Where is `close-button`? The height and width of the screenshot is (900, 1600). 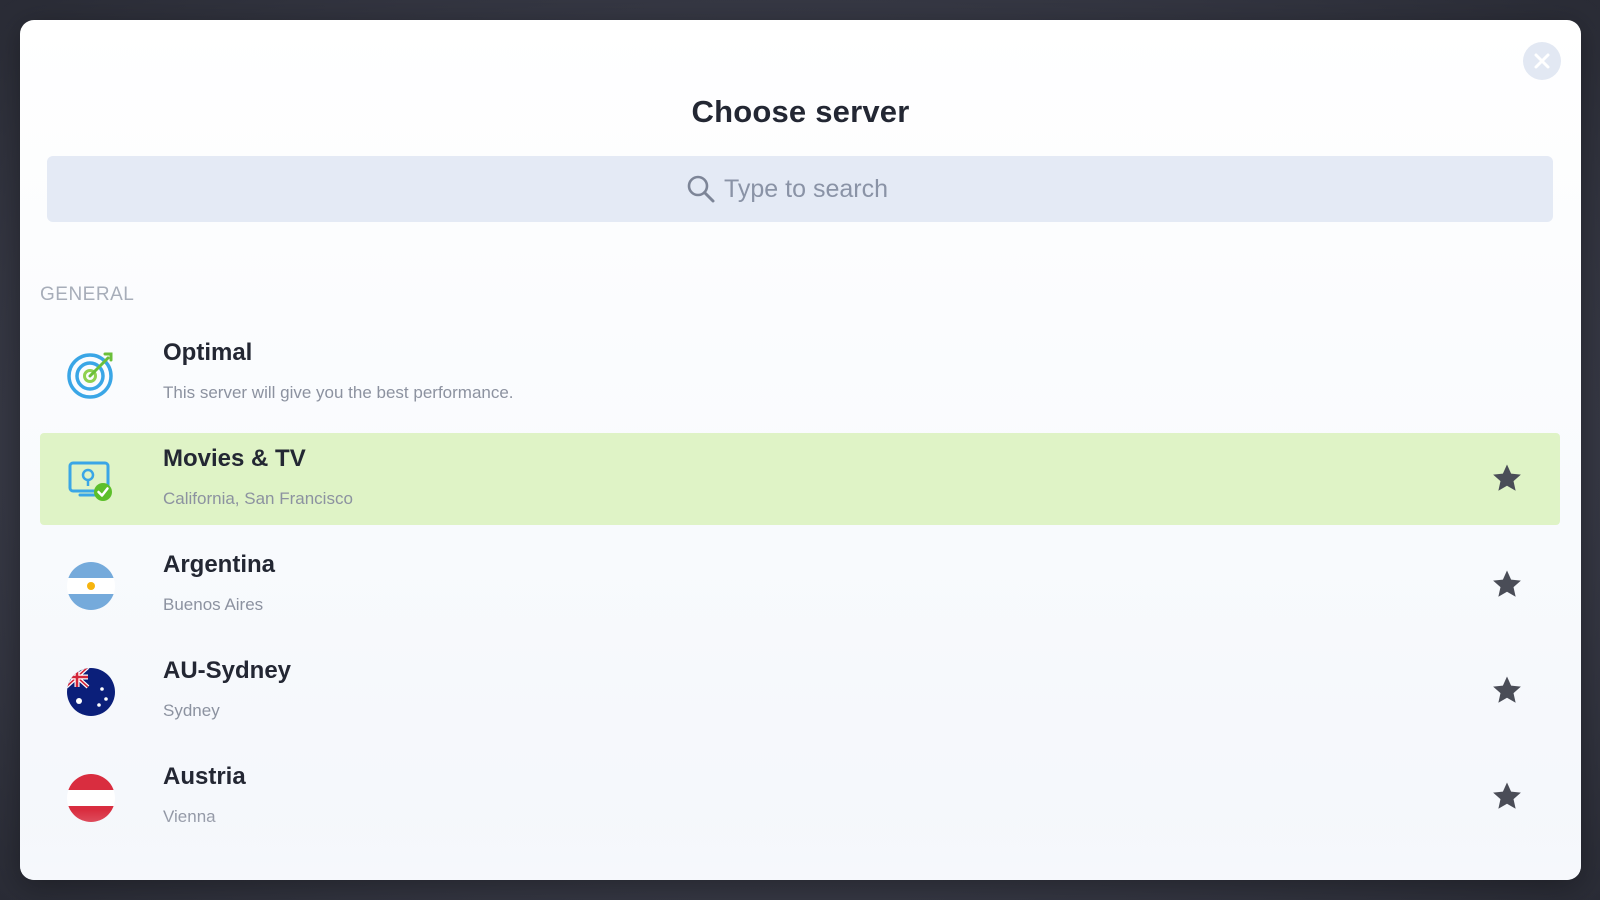 close-button is located at coordinates (1542, 61).